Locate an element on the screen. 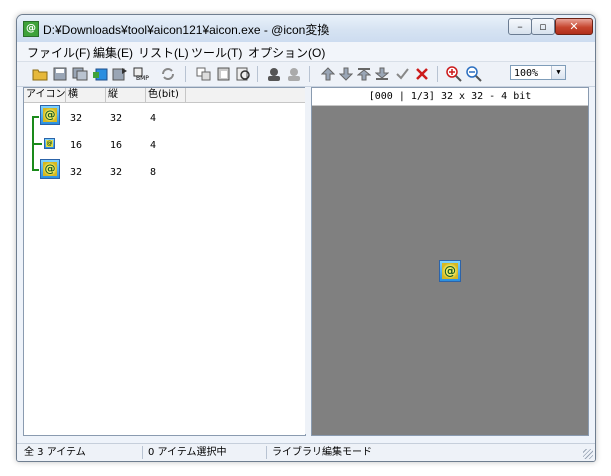 The width and height of the screenshot is (611, 476). toolbar: BMP 100% ▼ is located at coordinates (306, 74).